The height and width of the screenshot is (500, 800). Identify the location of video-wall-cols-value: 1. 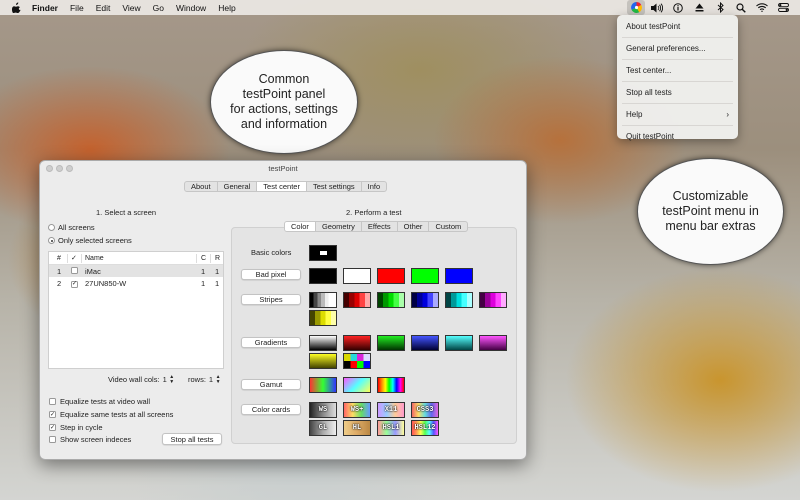
(164, 379).